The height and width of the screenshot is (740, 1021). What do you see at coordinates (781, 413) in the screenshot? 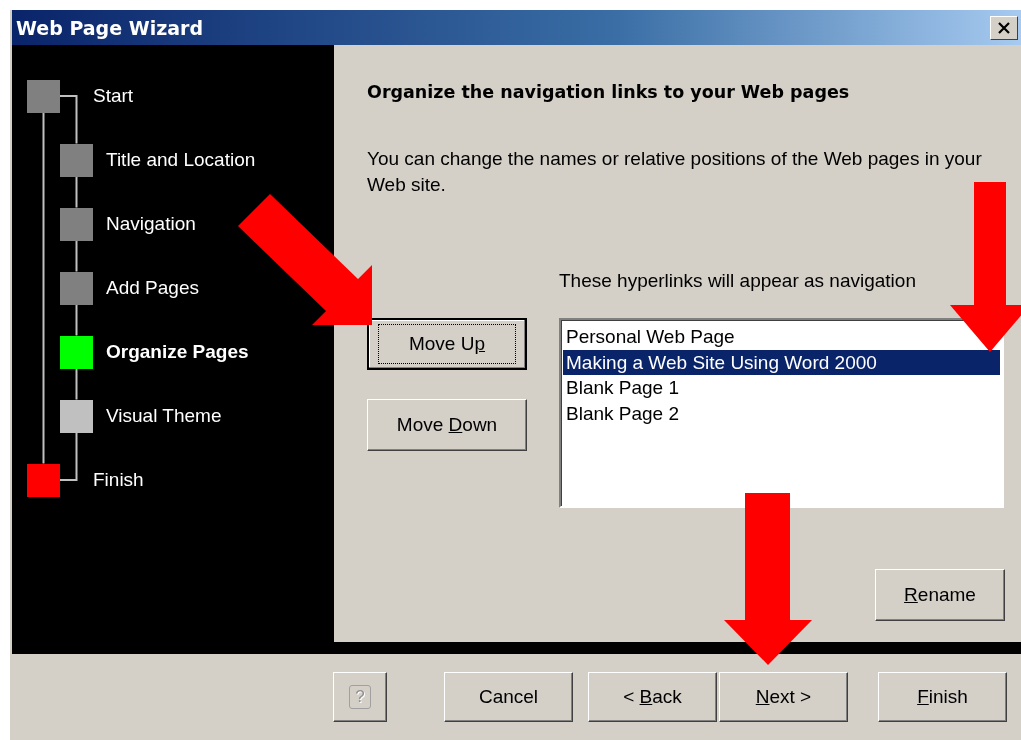
I see `page-list: Personal Web Page Making a Web Site Using Word 2000 Blank Page 1 Blank Page 2` at bounding box center [781, 413].